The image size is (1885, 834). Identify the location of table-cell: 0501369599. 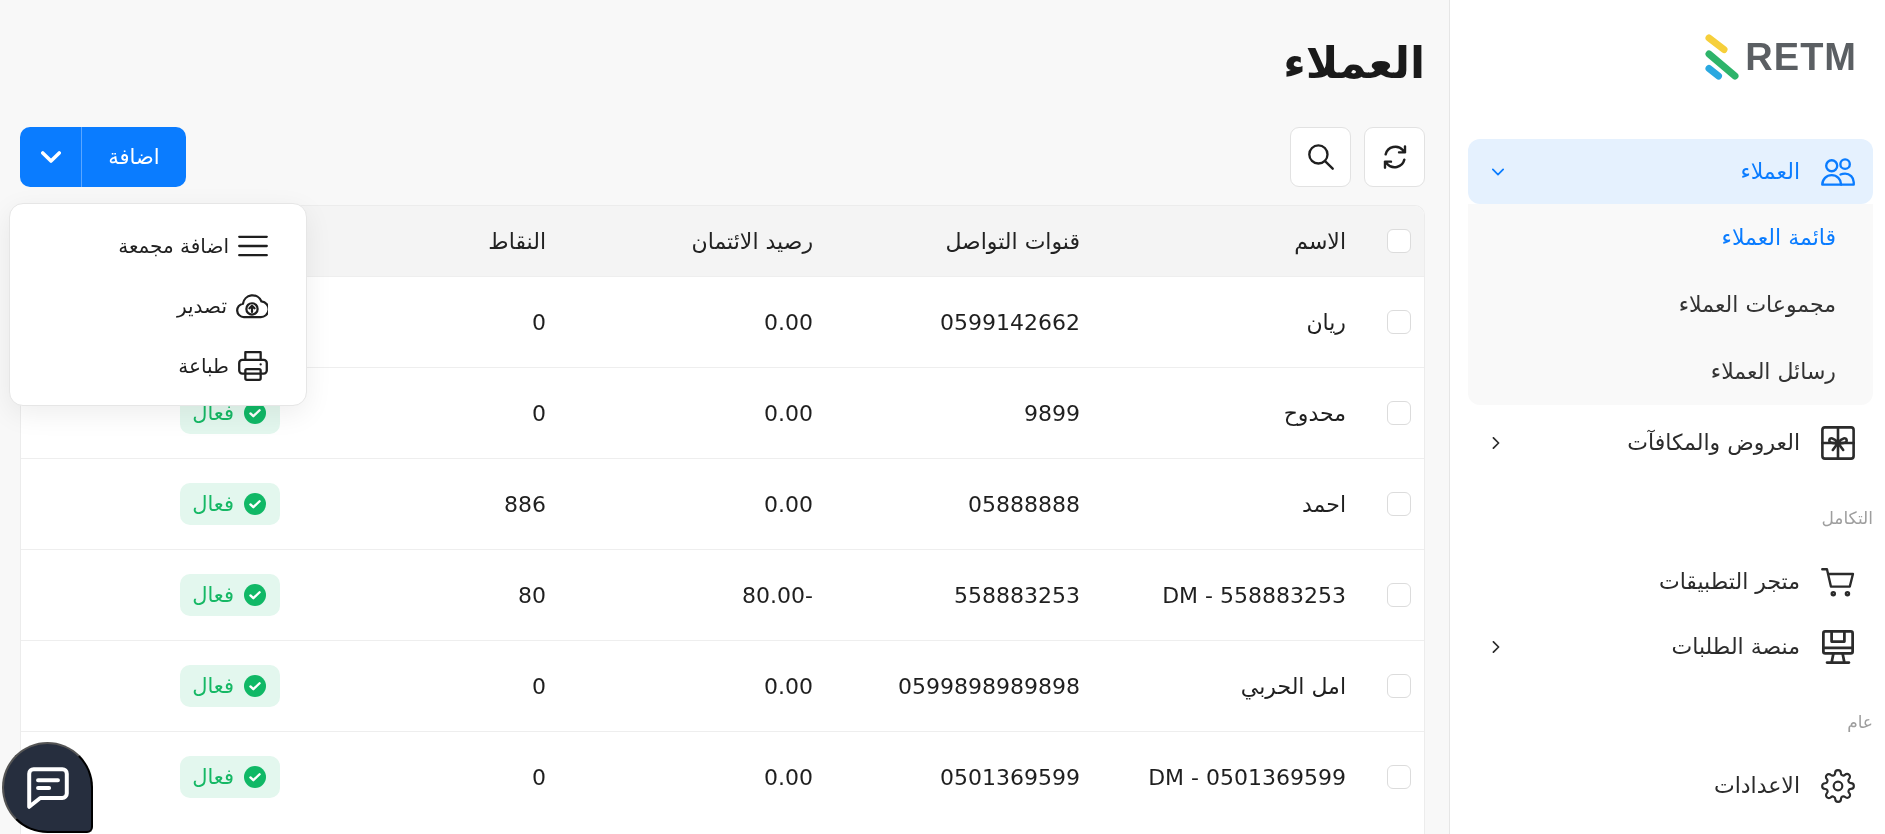
(1010, 777).